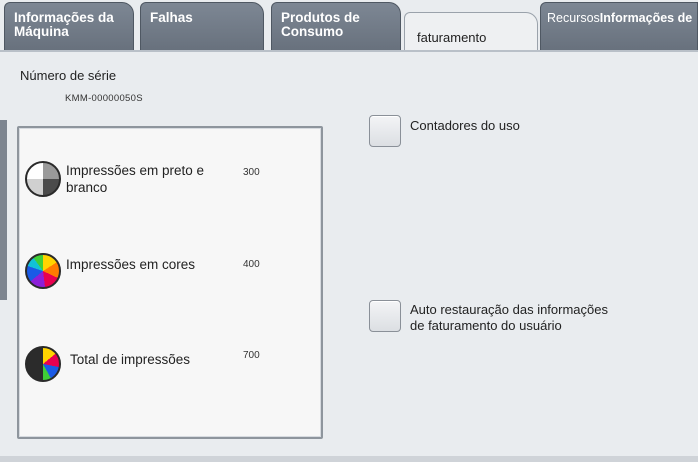 The image size is (698, 462). I want to click on tab-strip-divider, so click(349, 51).